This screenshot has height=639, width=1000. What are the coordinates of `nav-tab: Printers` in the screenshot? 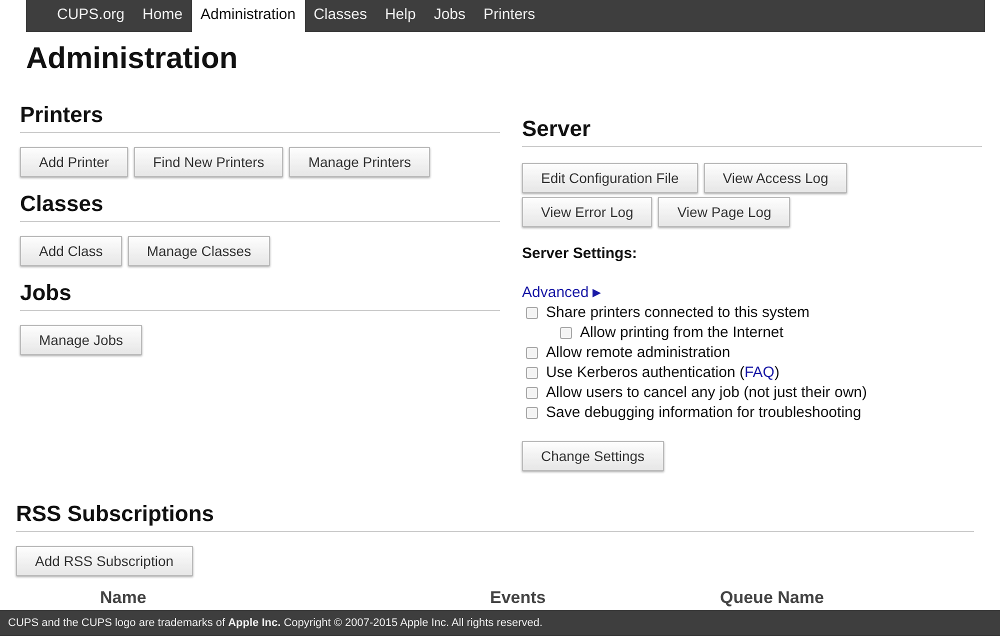 It's located at (509, 16).